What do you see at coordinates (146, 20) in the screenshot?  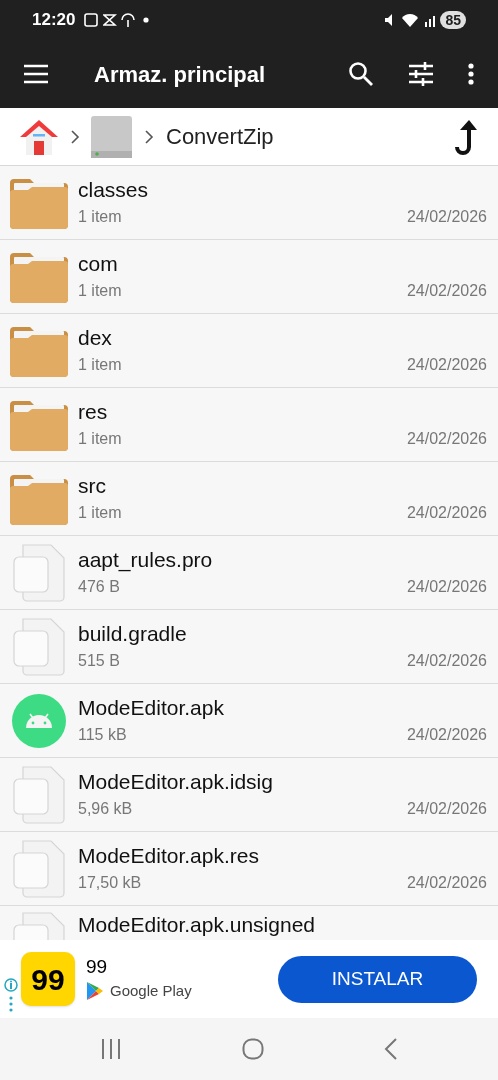 I see `dot-icon` at bounding box center [146, 20].